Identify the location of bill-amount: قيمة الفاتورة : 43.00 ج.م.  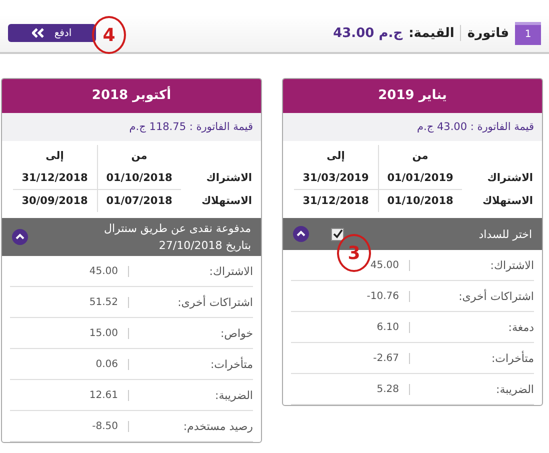
(412, 127).